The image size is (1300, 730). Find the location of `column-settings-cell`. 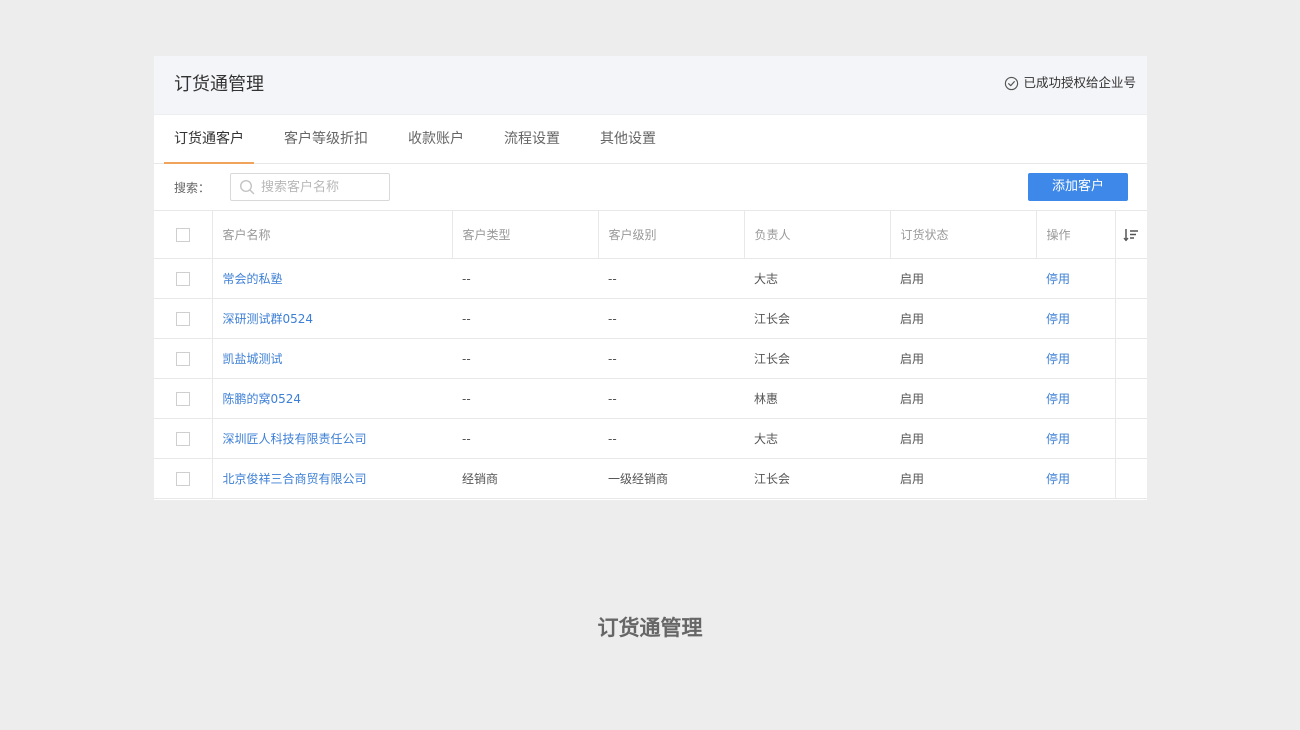

column-settings-cell is located at coordinates (1130, 235).